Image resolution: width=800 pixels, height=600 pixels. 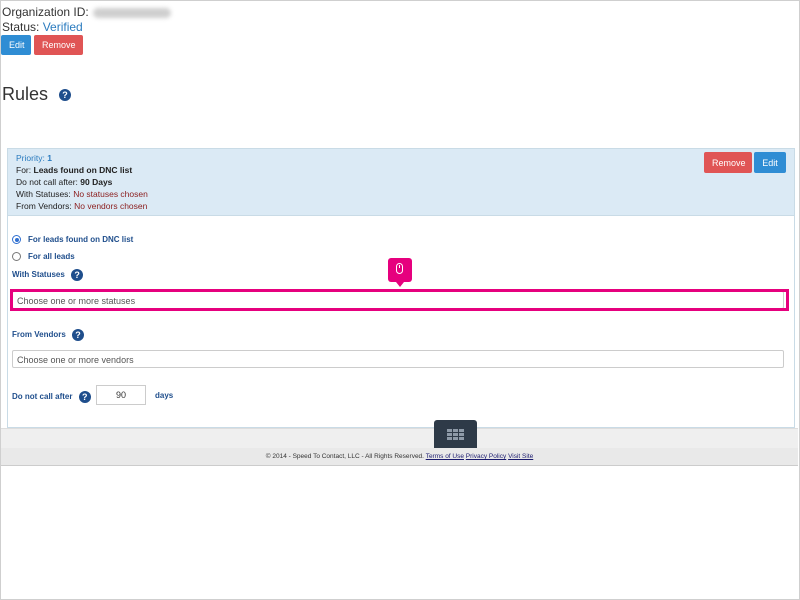 I want to click on for-label: For:, so click(x=24, y=170).